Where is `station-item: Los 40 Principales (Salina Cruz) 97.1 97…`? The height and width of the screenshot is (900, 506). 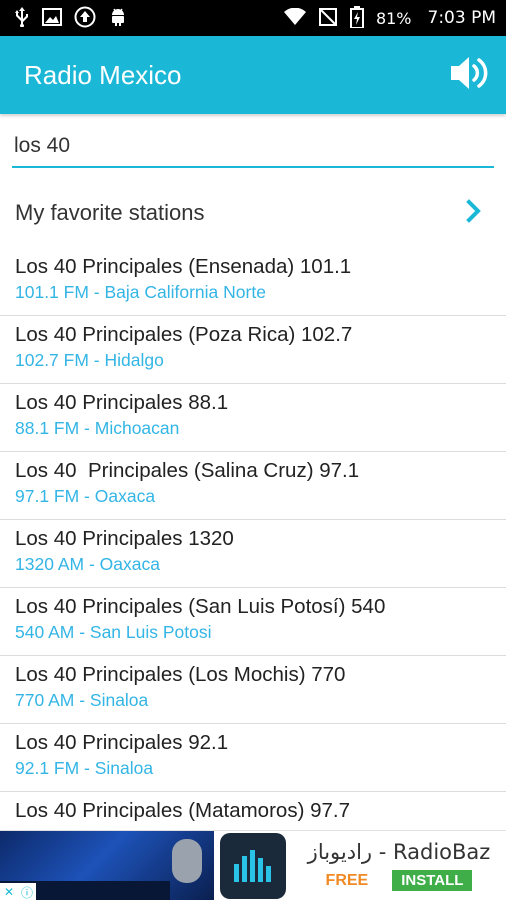
station-item: Los 40 Principales (Salina Cruz) 97.1 97… is located at coordinates (253, 486).